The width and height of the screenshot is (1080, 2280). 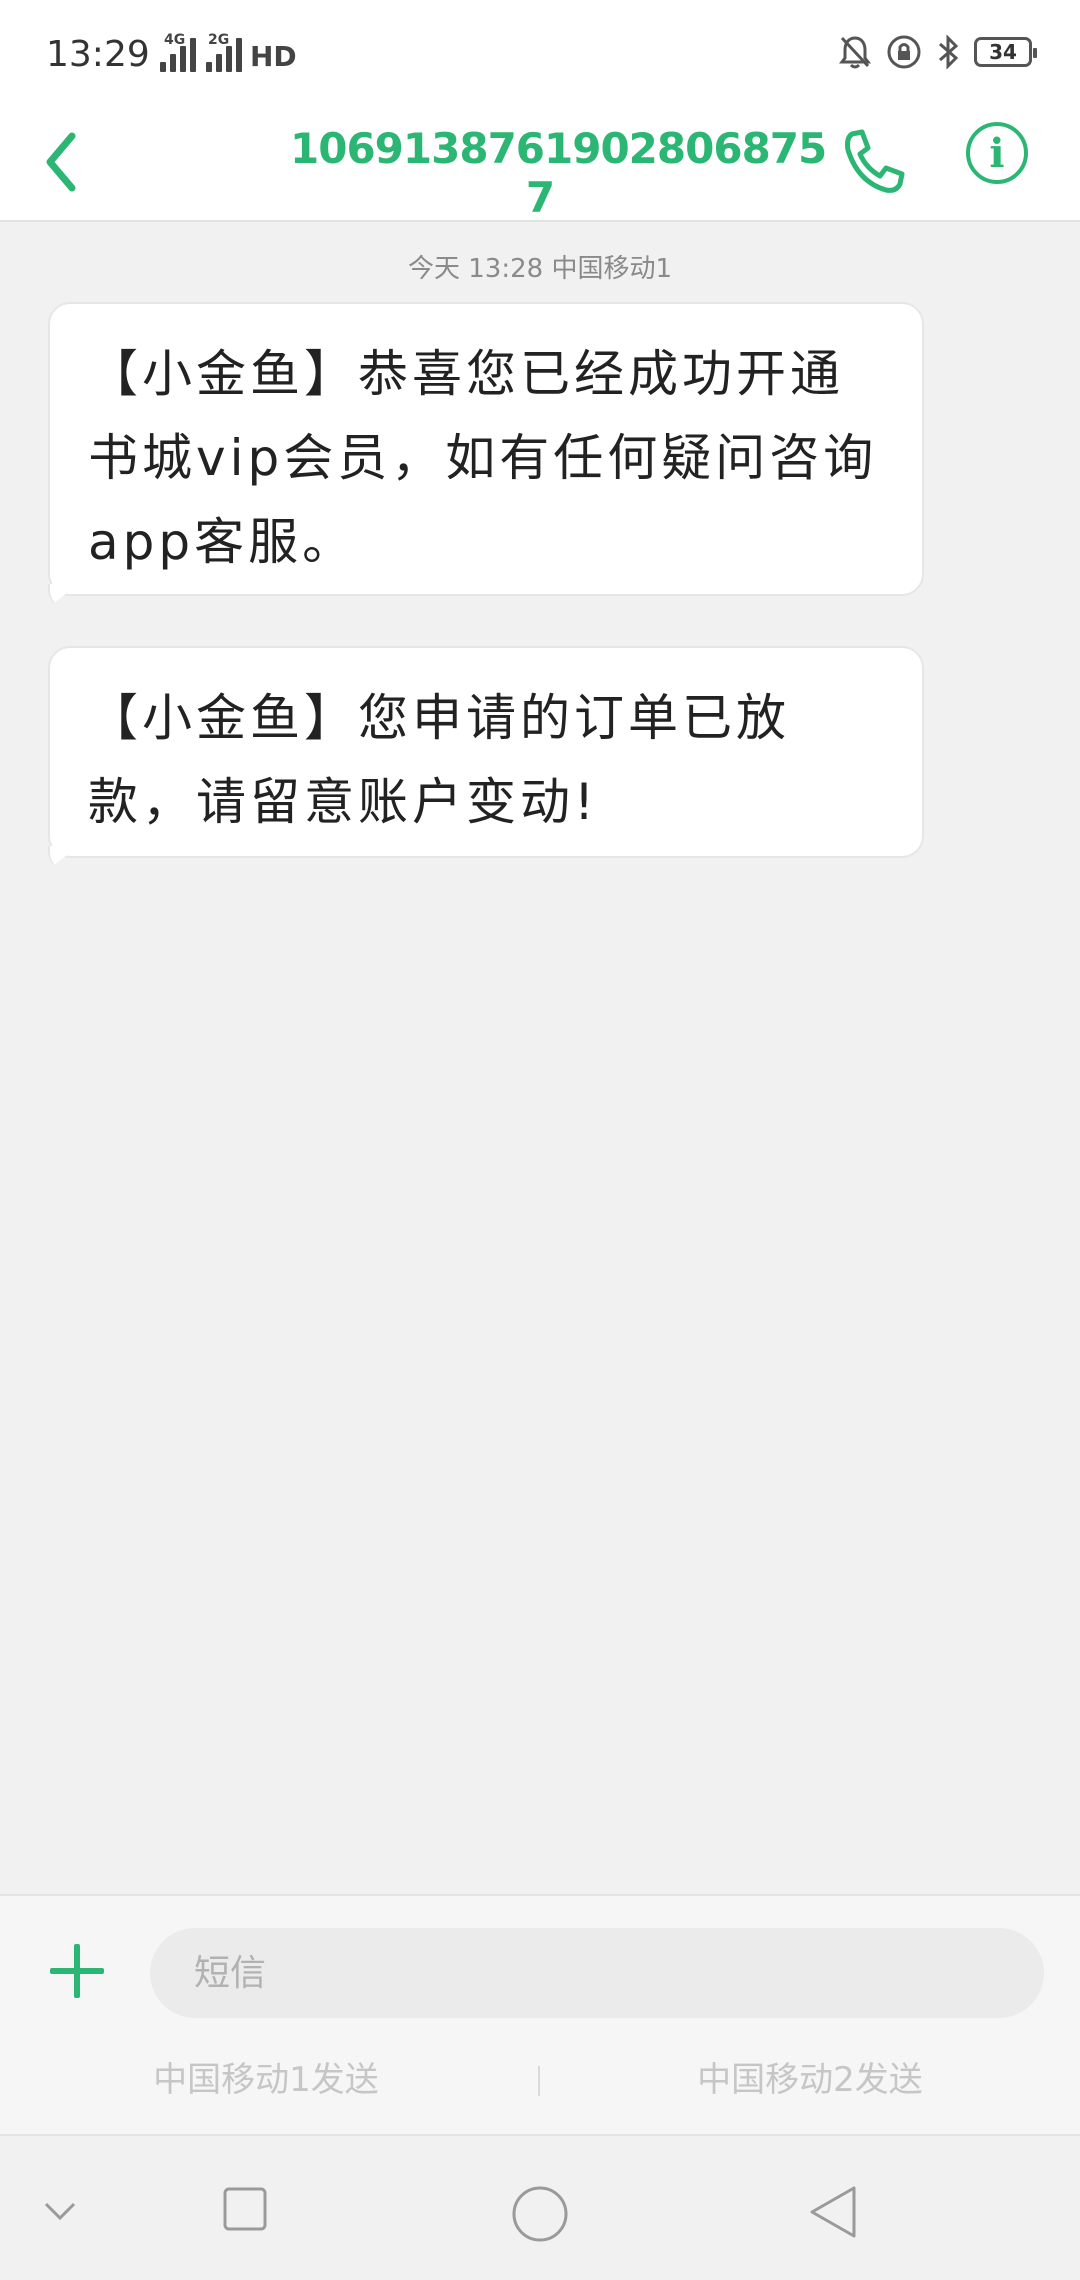 I want to click on message-text: 【小金鱼】您申请的订单已放款，请留意账户变动!, so click(x=439, y=760).